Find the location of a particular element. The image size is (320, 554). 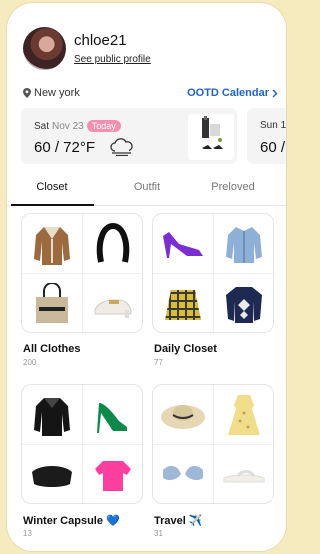

closet-tabs: Closet Outfit Preloved is located at coordinates (146, 190).